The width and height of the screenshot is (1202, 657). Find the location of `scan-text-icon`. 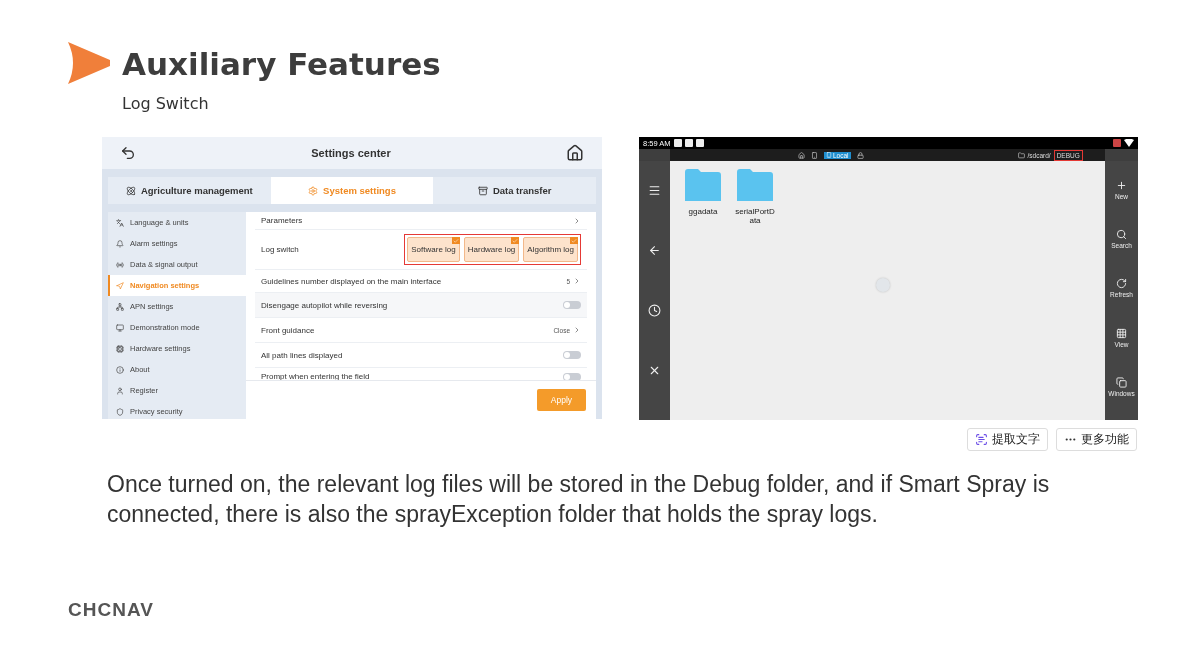

scan-text-icon is located at coordinates (981, 439).